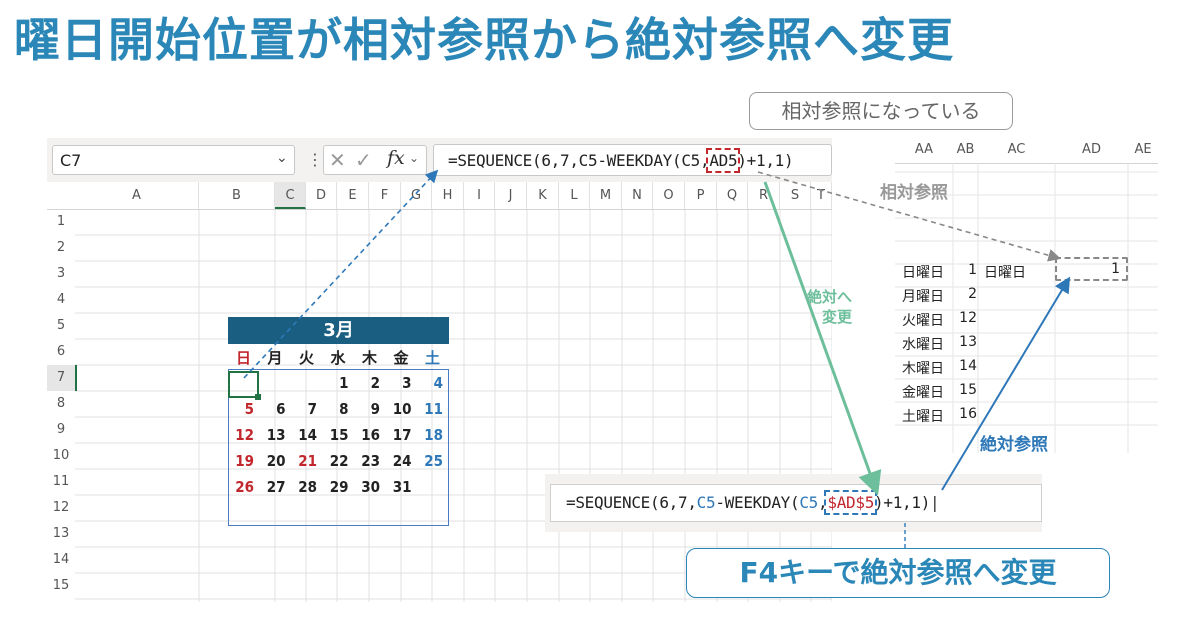 Image resolution: width=1200 pixels, height=629 pixels. Describe the element at coordinates (909, 216) in the screenshot. I see `arrow-relative` at that location.